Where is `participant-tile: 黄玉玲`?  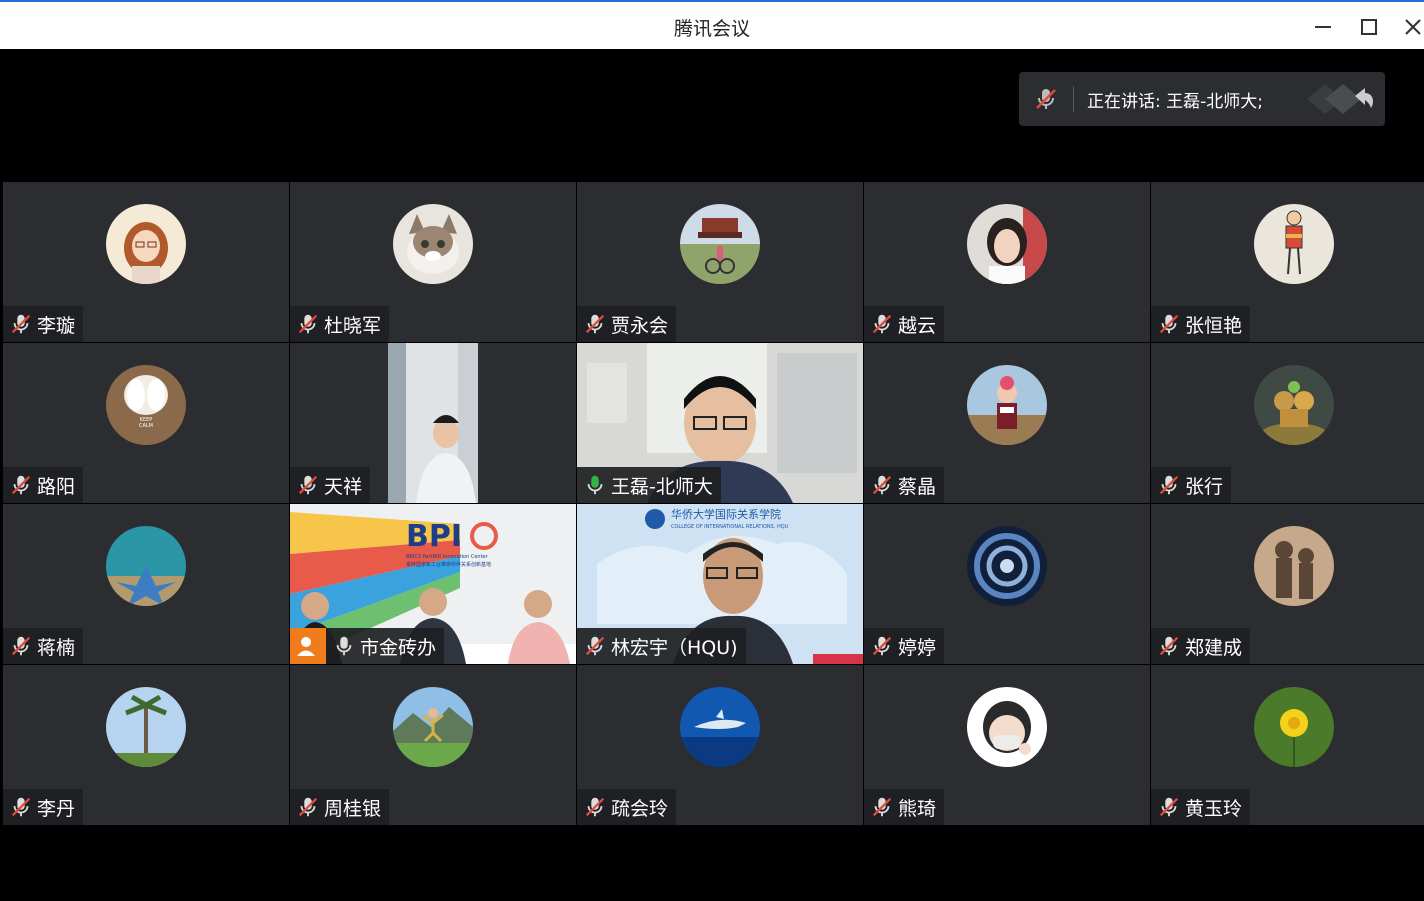 participant-tile: 黄玉玲 is located at coordinates (1287, 745).